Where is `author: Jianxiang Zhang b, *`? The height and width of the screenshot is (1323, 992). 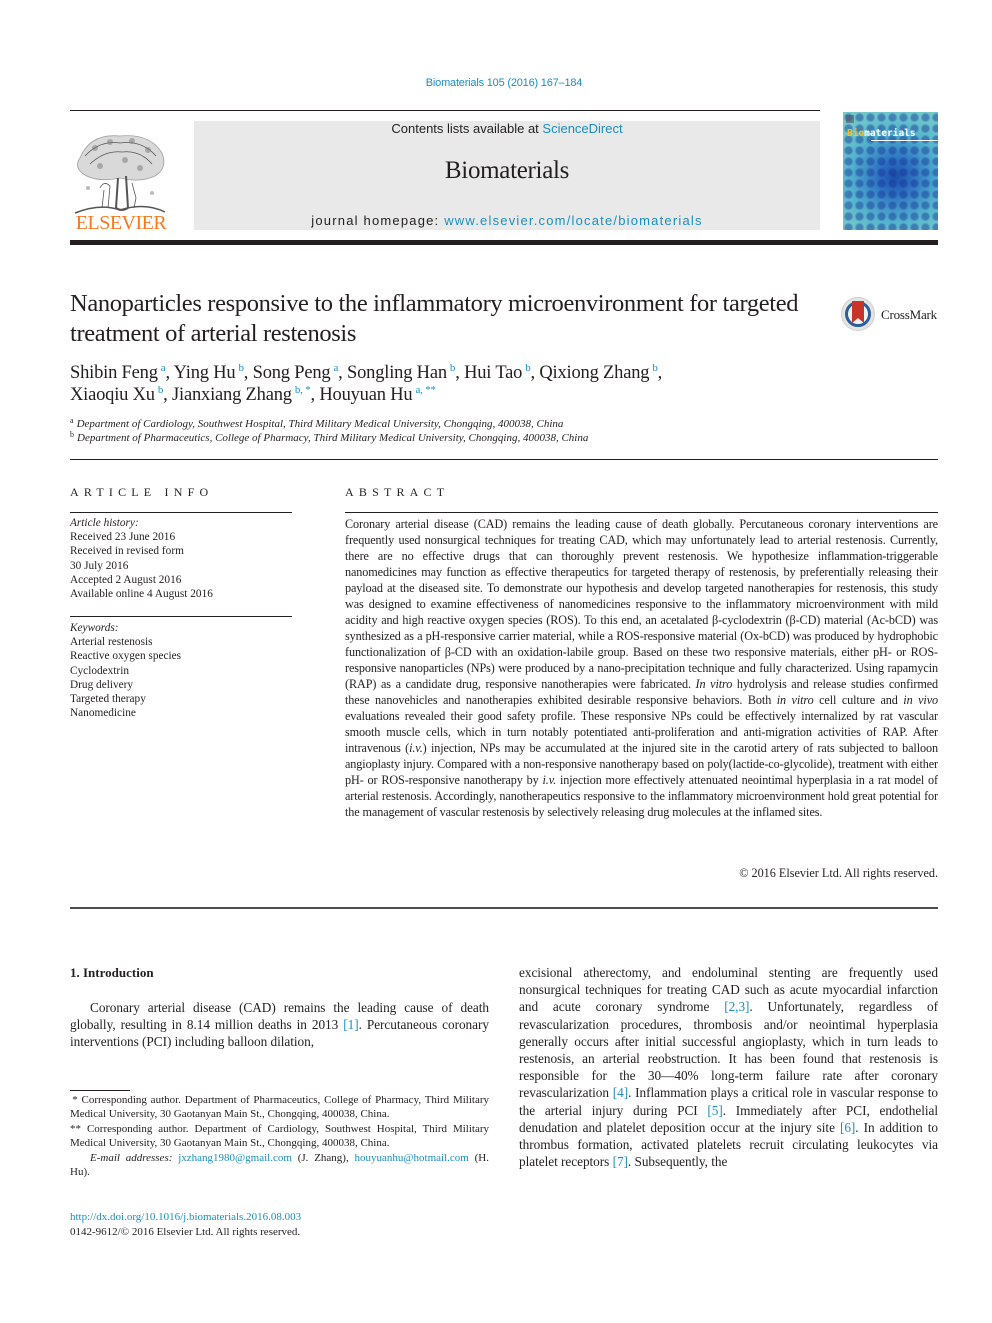 author: Jianxiang Zhang b, * is located at coordinates (241, 395).